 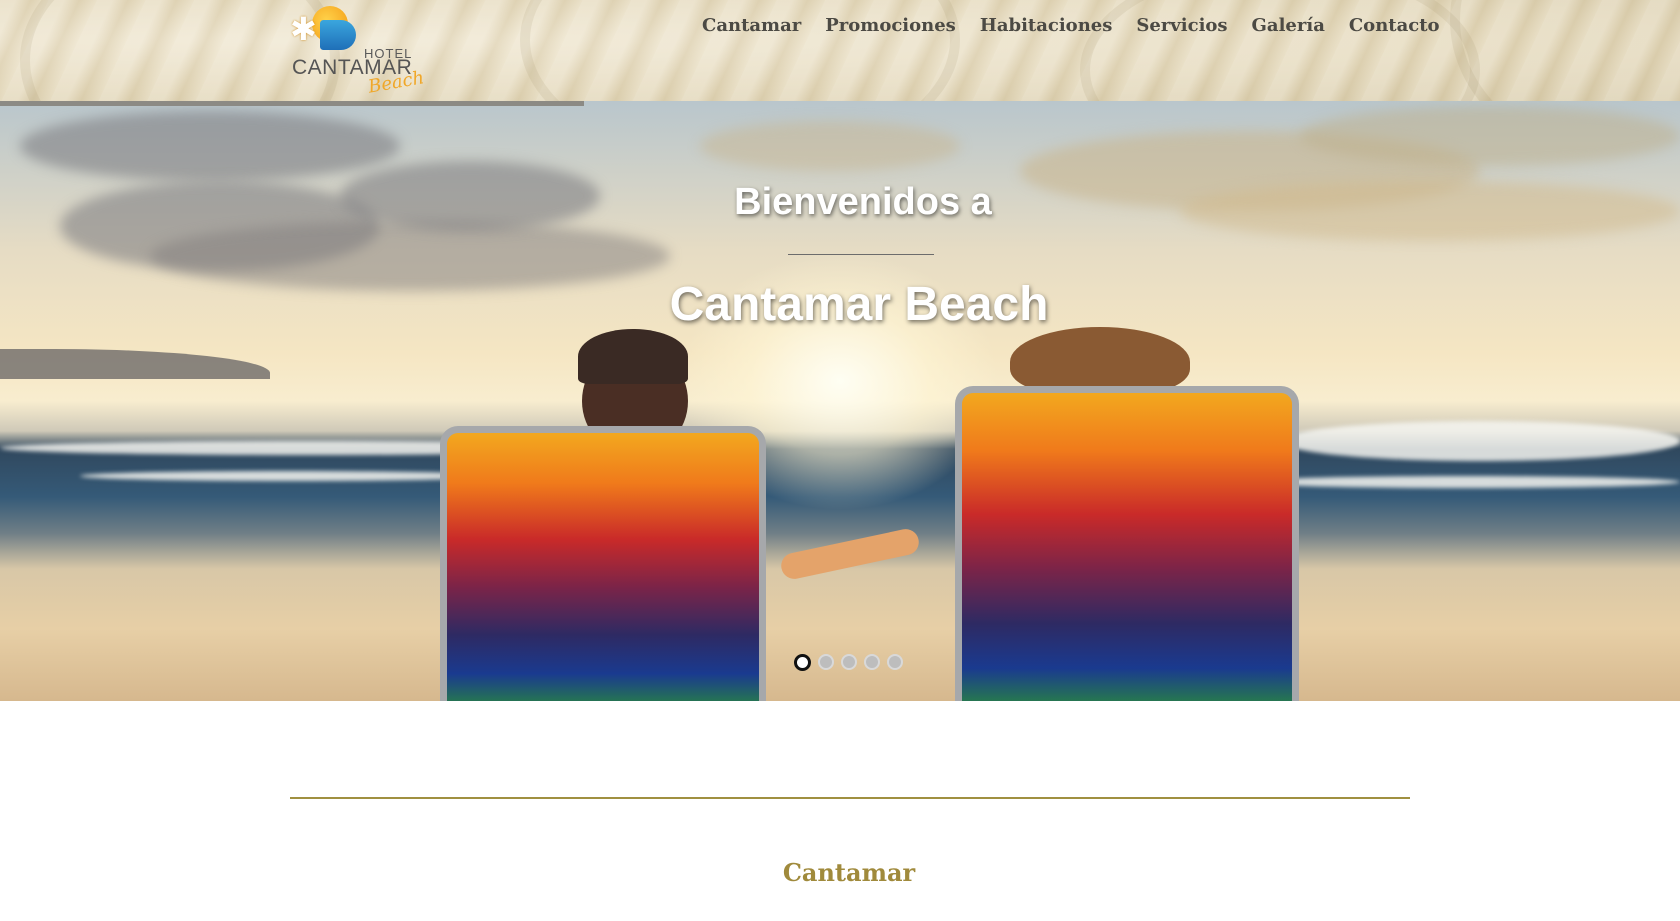 I want to click on nav-item-galeria: Galería, so click(x=1288, y=26).